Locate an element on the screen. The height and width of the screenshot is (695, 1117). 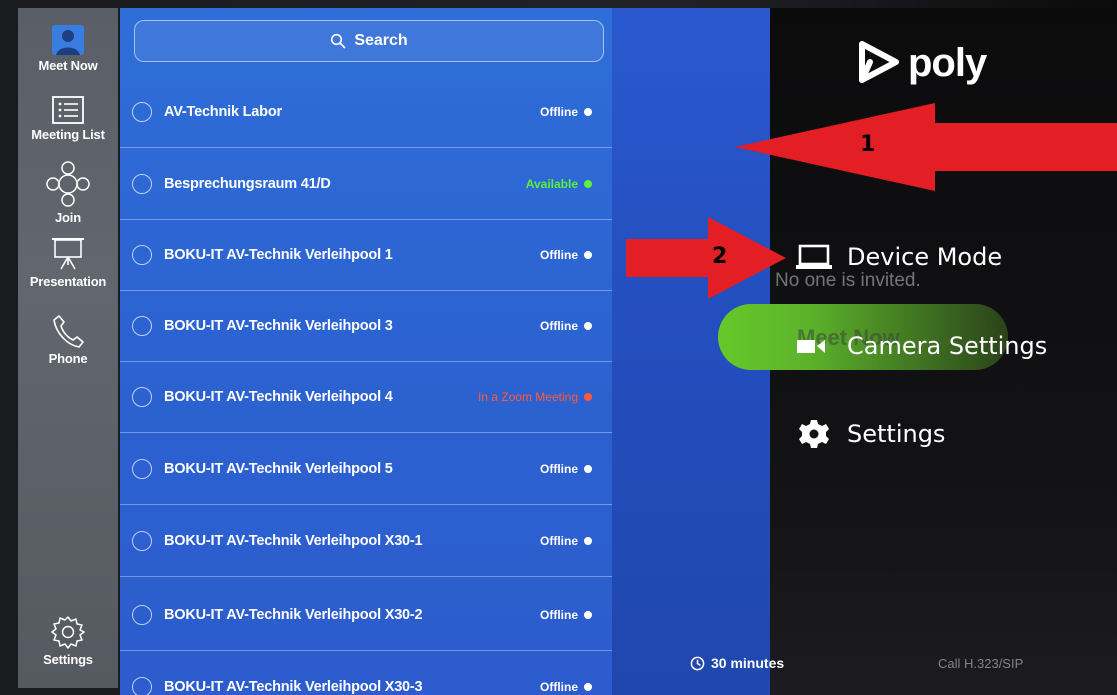
nav-label: Meet Now is located at coordinates (68, 65).